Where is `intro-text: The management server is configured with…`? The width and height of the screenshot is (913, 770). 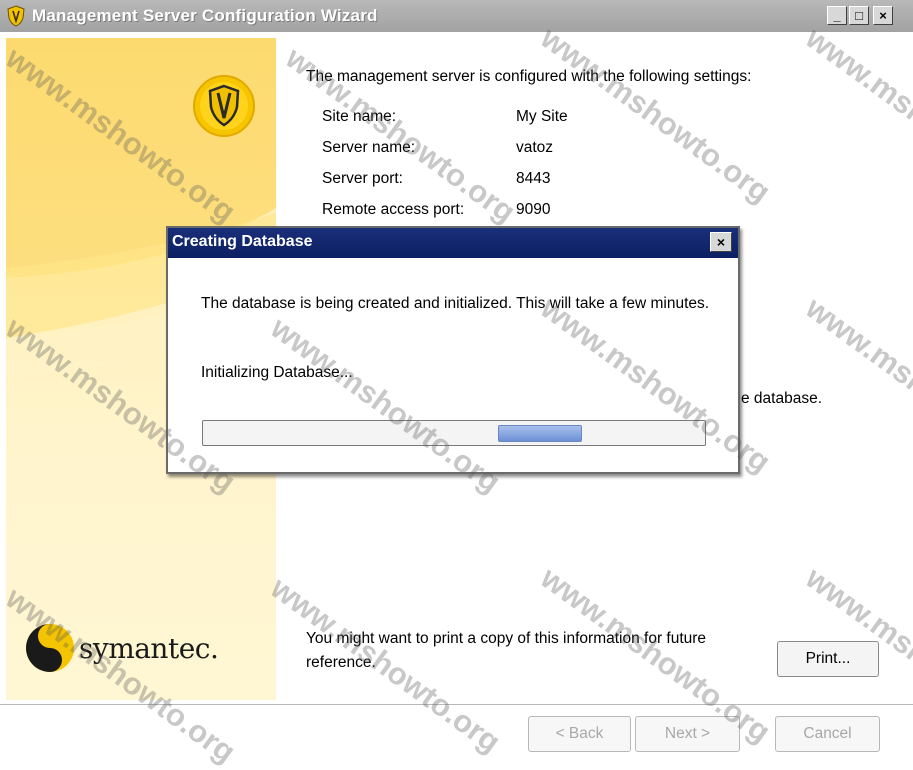 intro-text: The management server is configured with… is located at coordinates (529, 76).